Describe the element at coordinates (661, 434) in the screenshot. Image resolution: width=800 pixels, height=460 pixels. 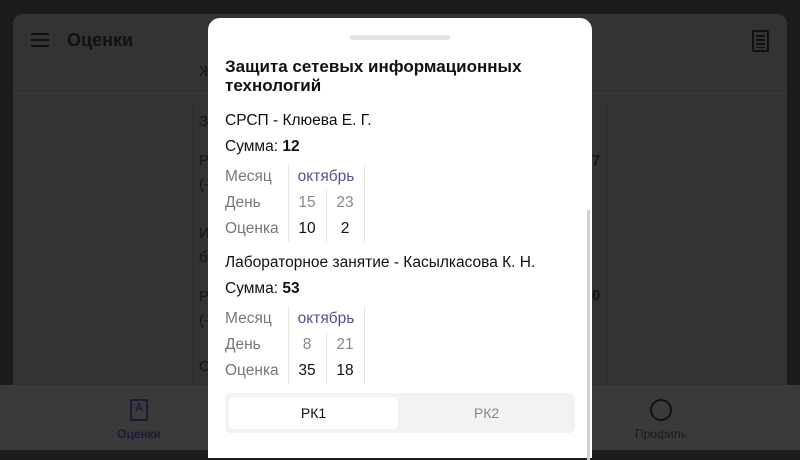
I see `nav-profile-label: Профиль` at that location.